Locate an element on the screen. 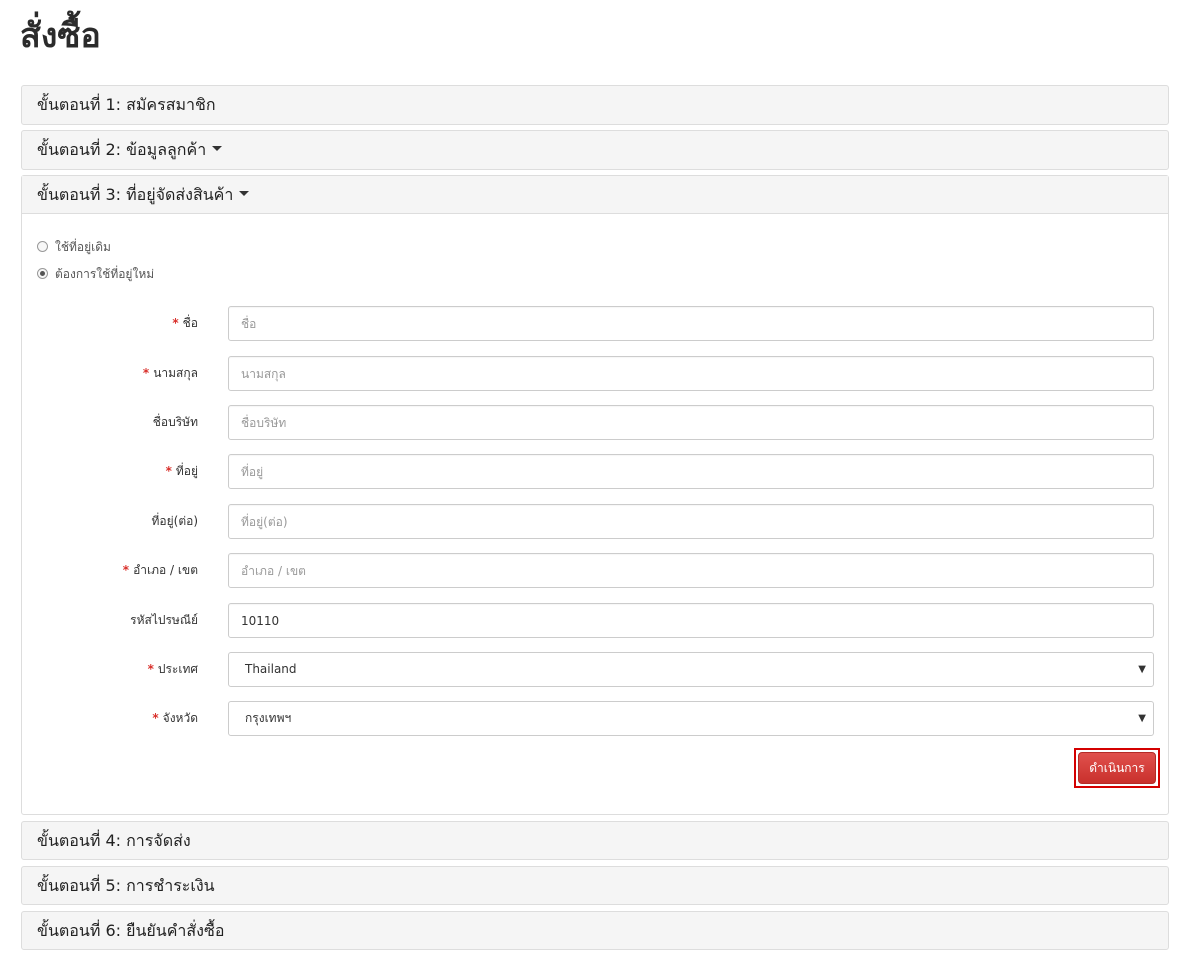 Image resolution: width=1200 pixels, height=970 pixels. row-city: * อำเภอ / เขต is located at coordinates (595, 570).